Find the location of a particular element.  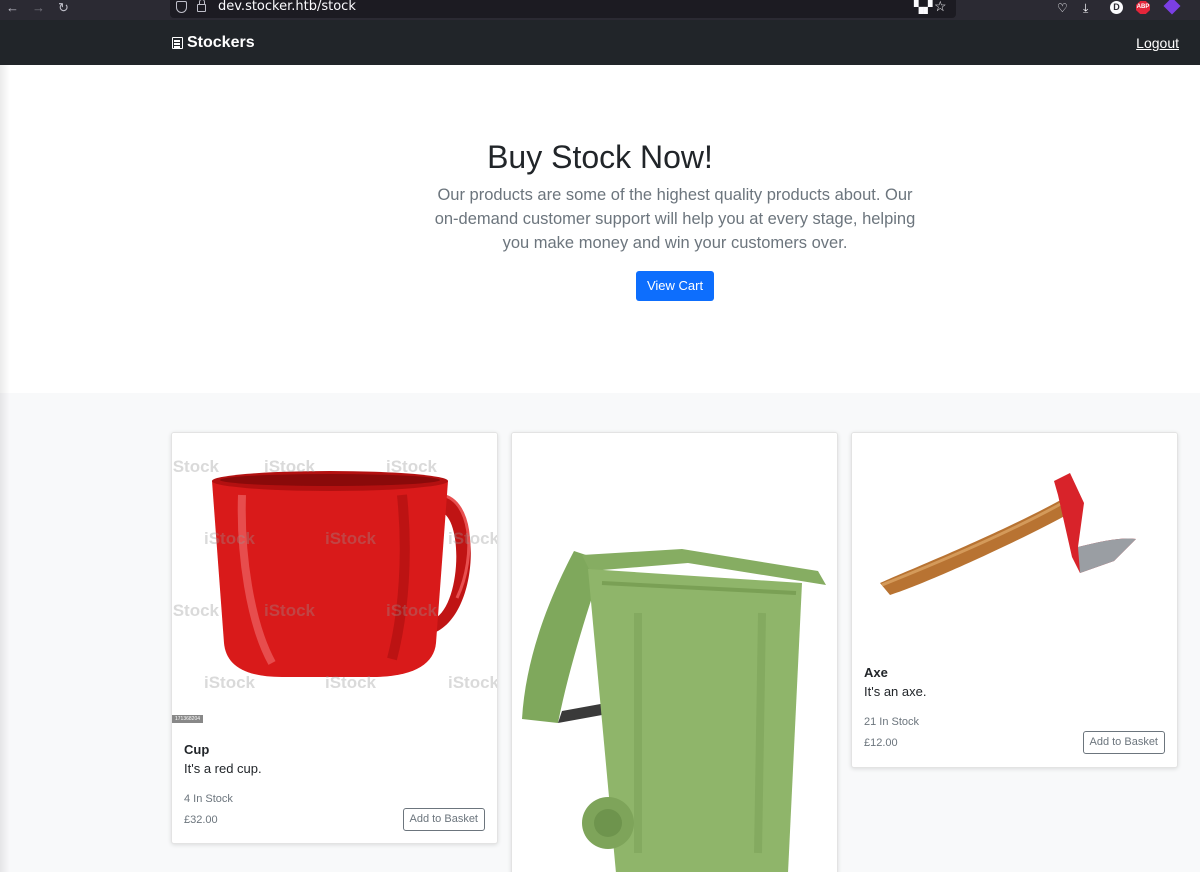

shield-icon is located at coordinates (181, 7).